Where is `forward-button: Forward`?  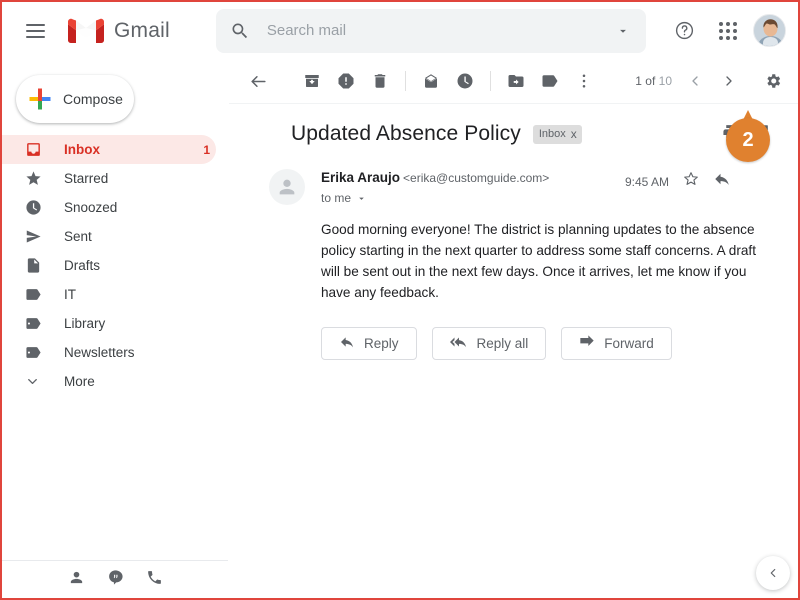 forward-button: Forward is located at coordinates (616, 343).